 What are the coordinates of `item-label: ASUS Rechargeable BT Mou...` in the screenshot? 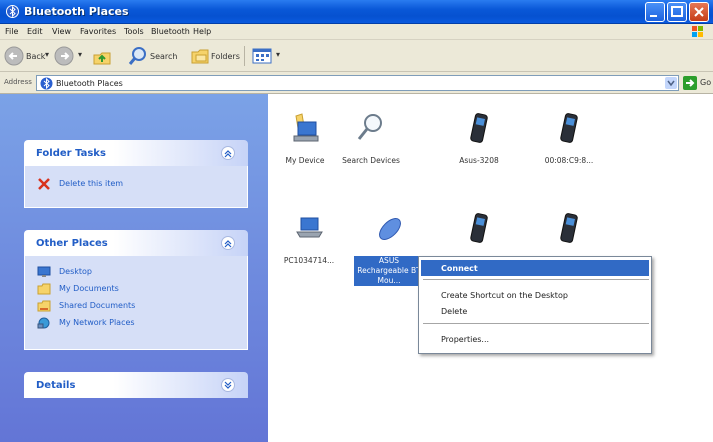 It's located at (389, 271).